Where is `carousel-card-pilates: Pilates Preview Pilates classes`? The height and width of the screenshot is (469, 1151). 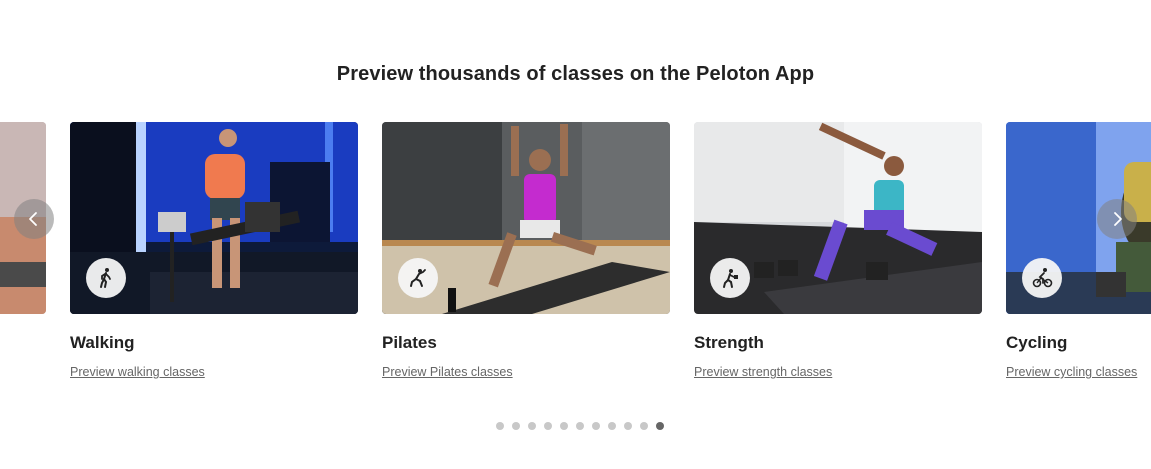
carousel-card-pilates: Pilates Preview Pilates classes is located at coordinates (526, 250).